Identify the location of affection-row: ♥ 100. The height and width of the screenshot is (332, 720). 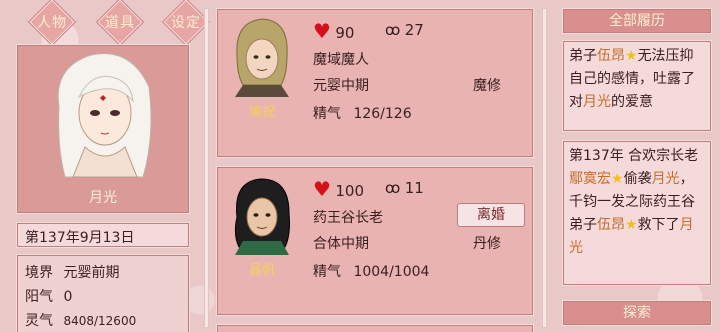
(338, 189).